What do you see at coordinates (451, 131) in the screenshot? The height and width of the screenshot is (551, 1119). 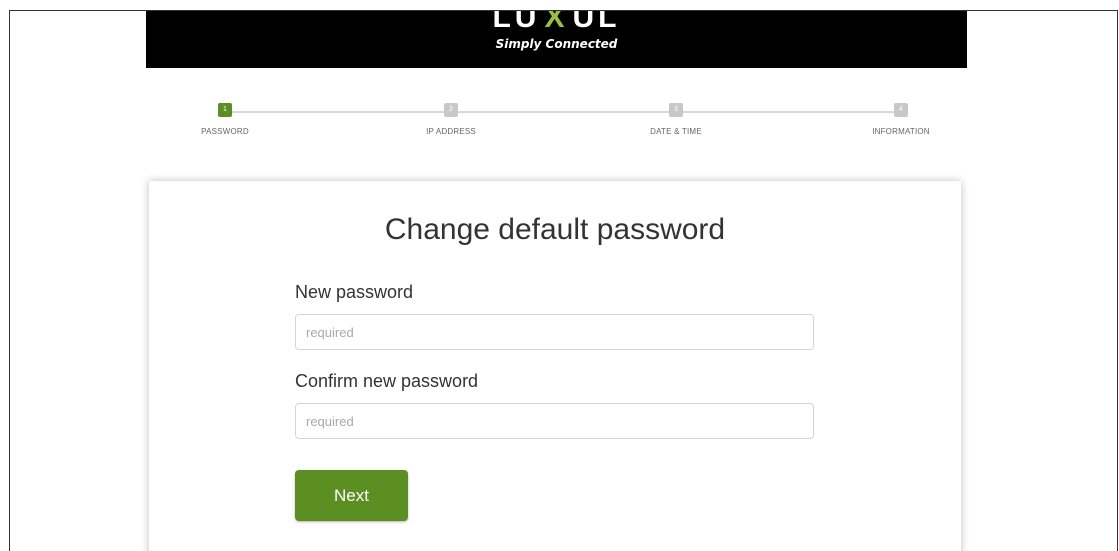 I see `step-label: IP ADDRESS` at bounding box center [451, 131].